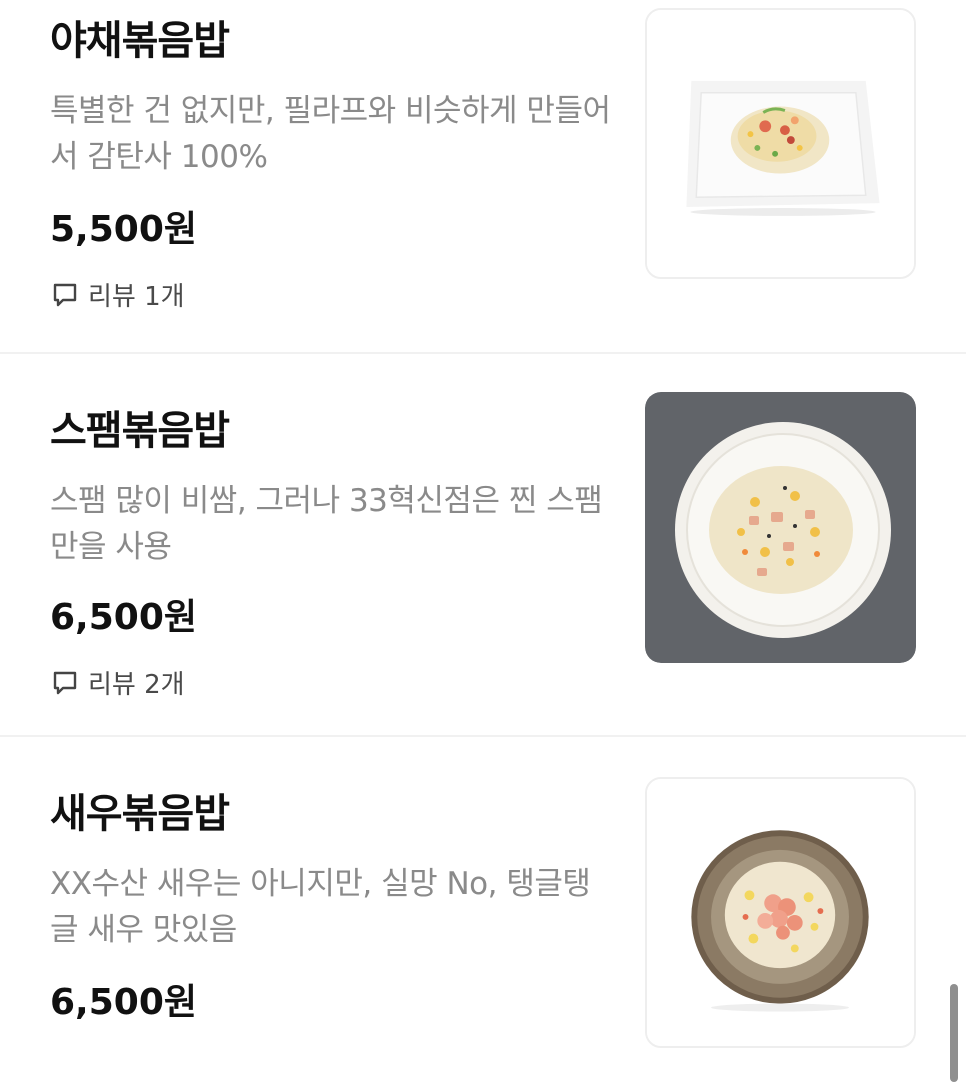 This screenshot has width=966, height=1085. Describe the element at coordinates (326, 524) in the screenshot. I see `menu-item-description: 스팸 많이 비쌈, 그러나 33혁신점은 찐 스팸만을 사용` at that location.